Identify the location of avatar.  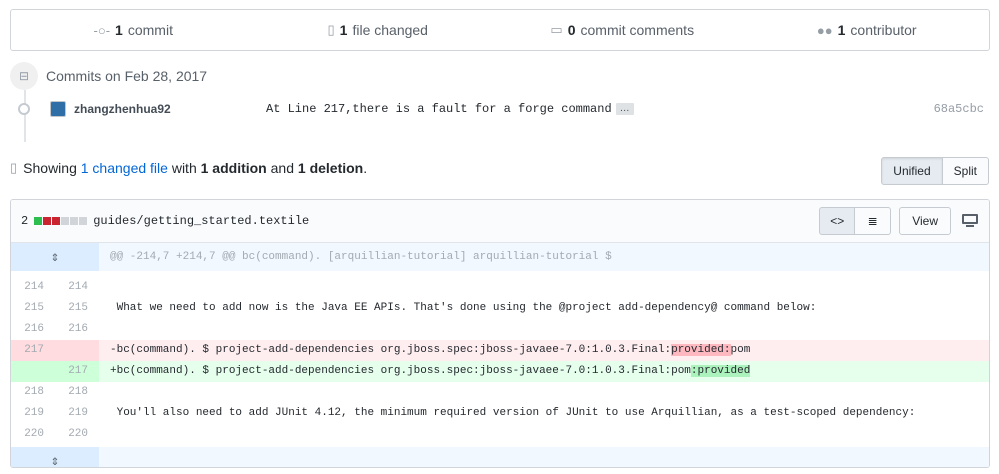
(58, 109).